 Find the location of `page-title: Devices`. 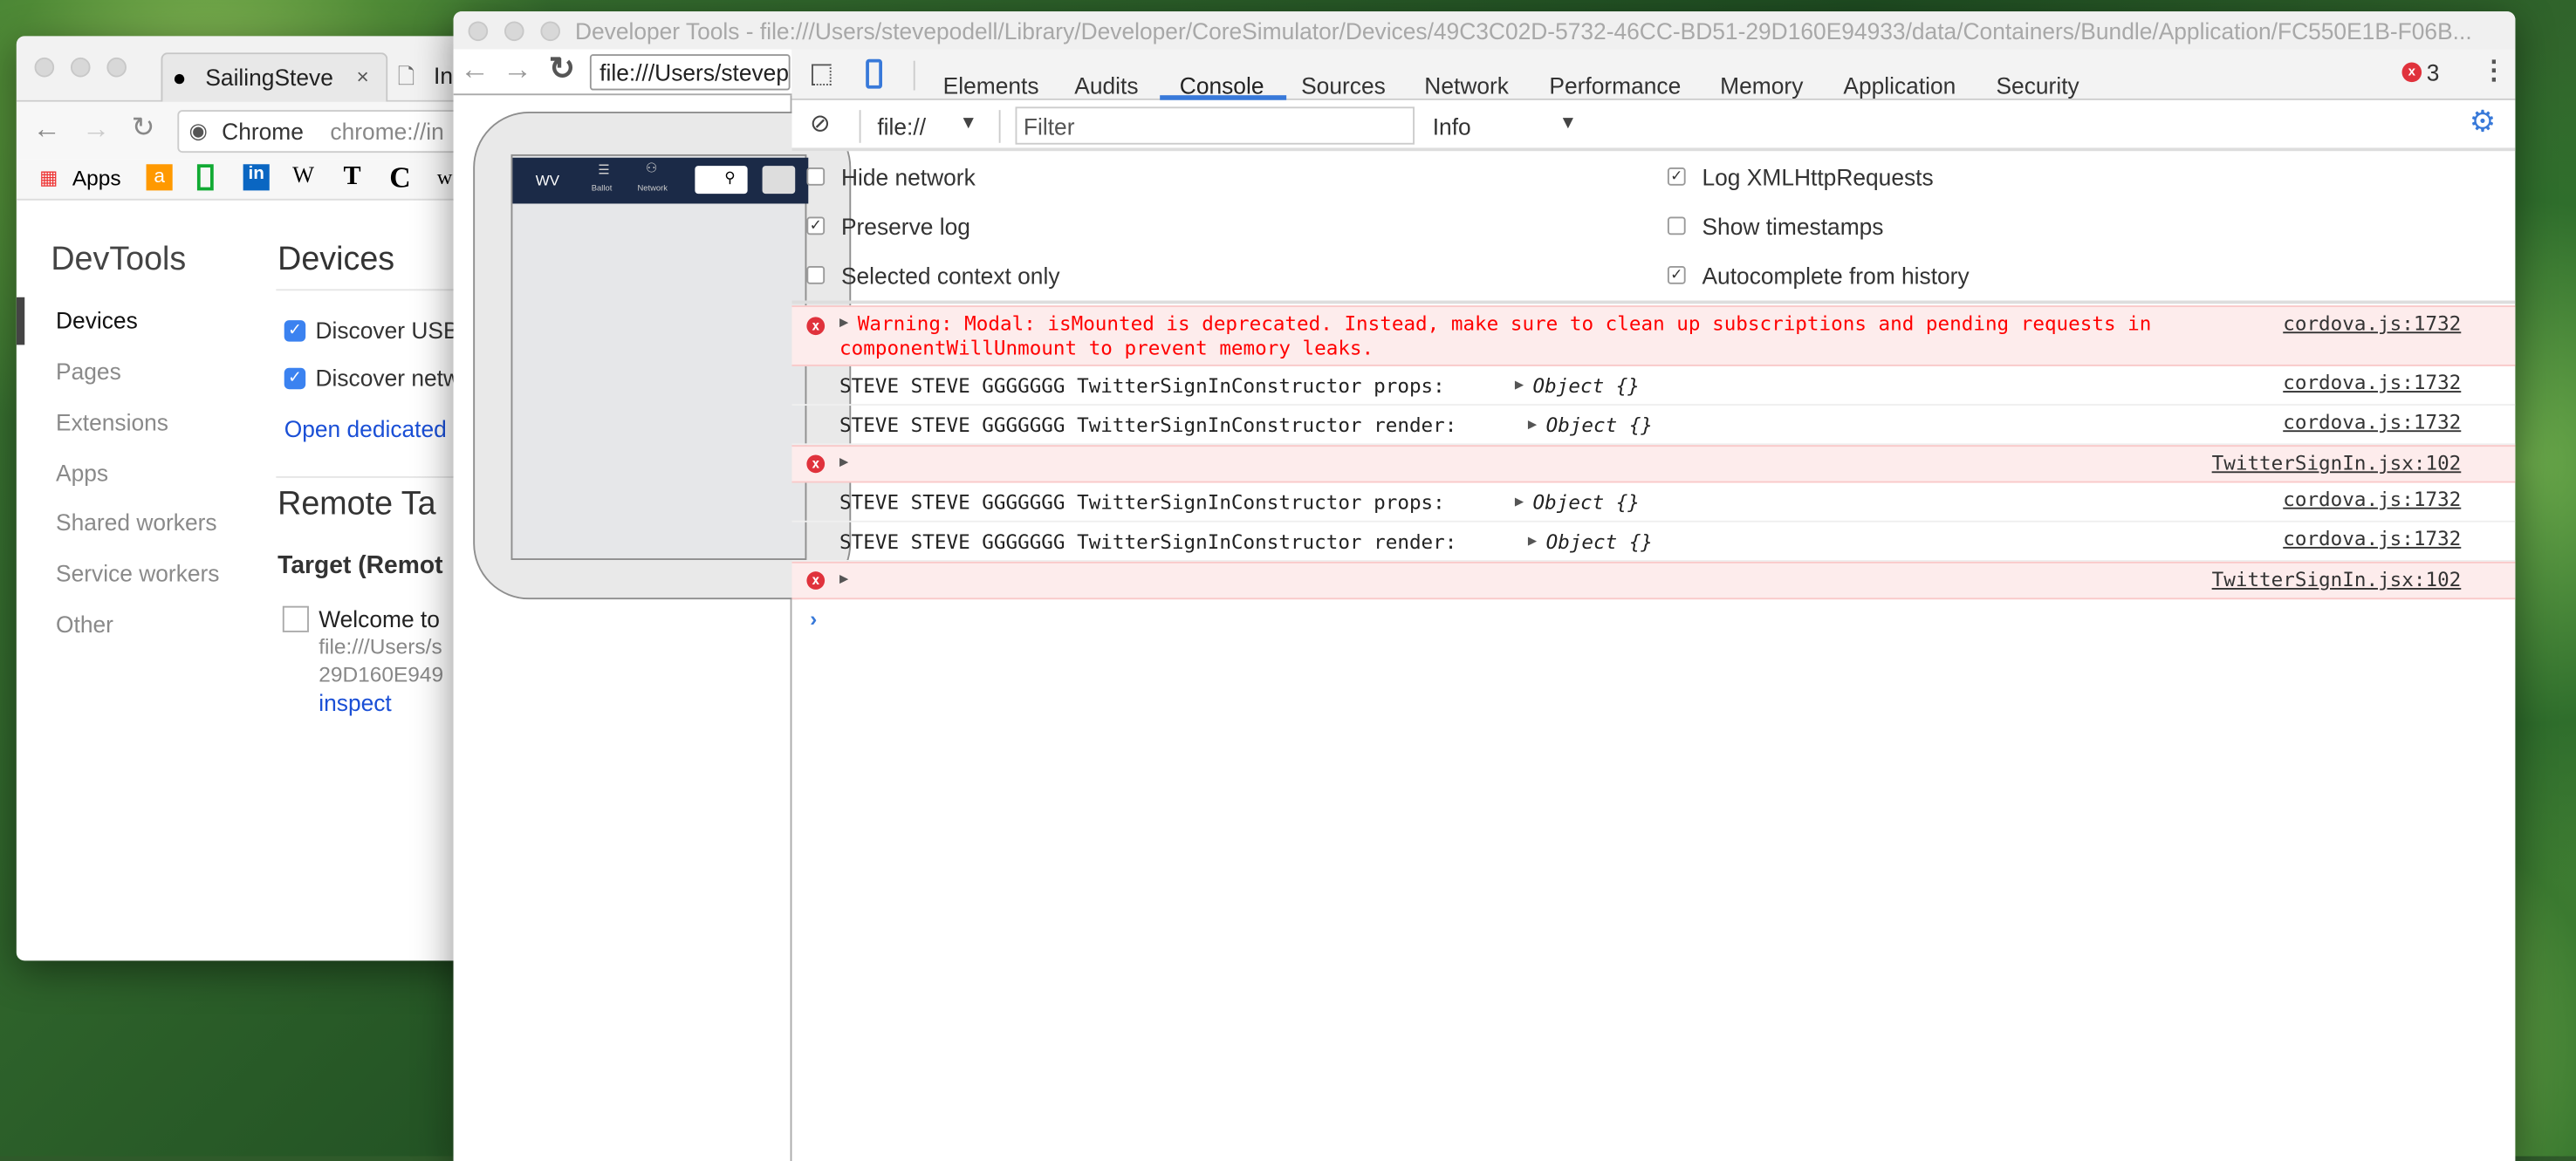

page-title: Devices is located at coordinates (336, 259).